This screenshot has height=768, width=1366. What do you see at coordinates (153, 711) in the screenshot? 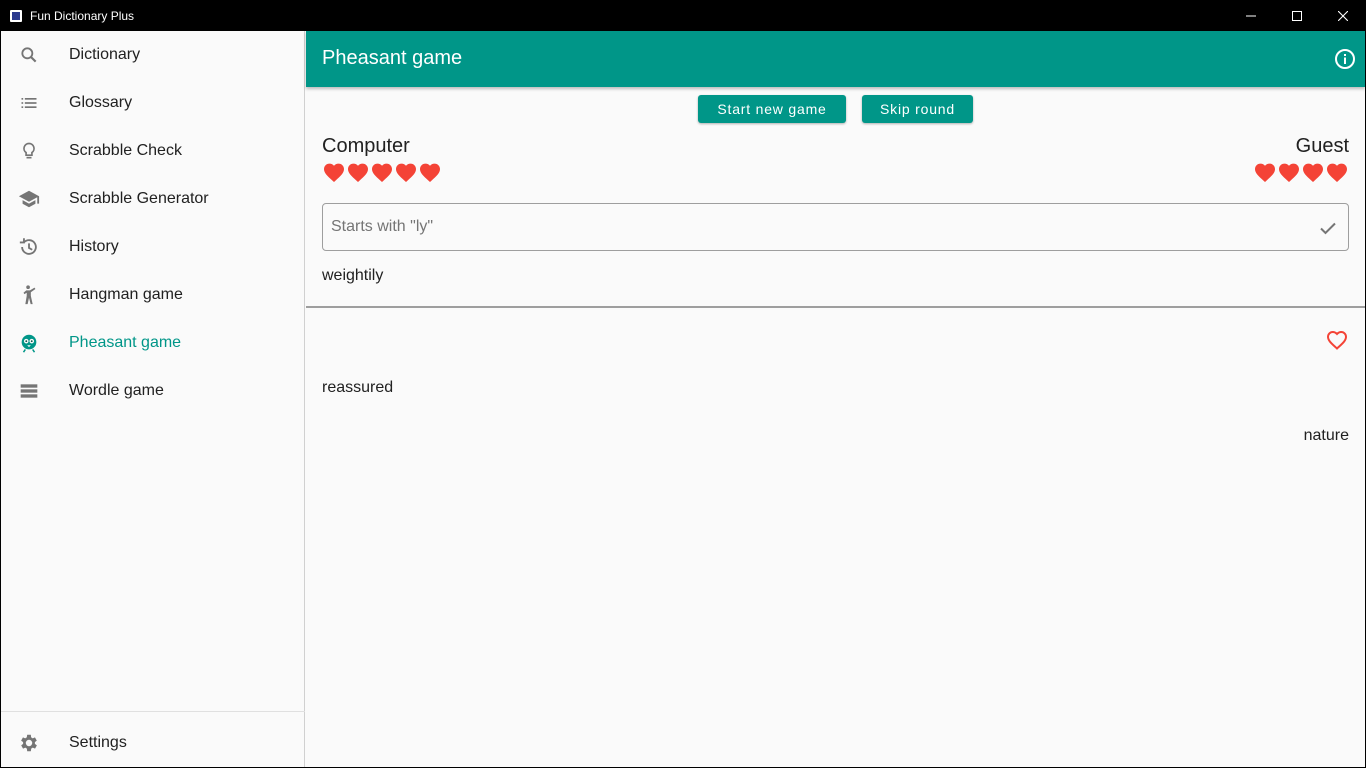
I see `sidebar-divider` at bounding box center [153, 711].